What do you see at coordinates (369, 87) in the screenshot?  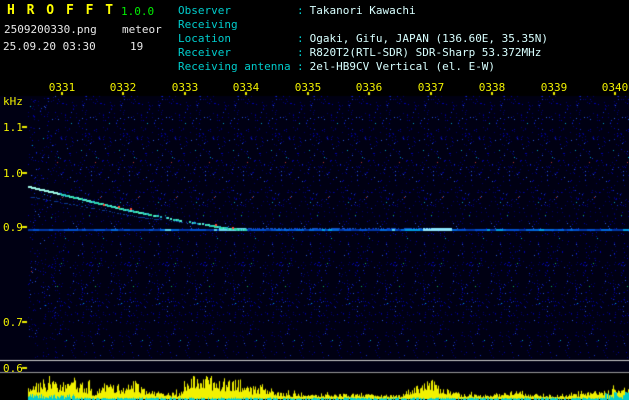 I see `time-tick-label: 0336` at bounding box center [369, 87].